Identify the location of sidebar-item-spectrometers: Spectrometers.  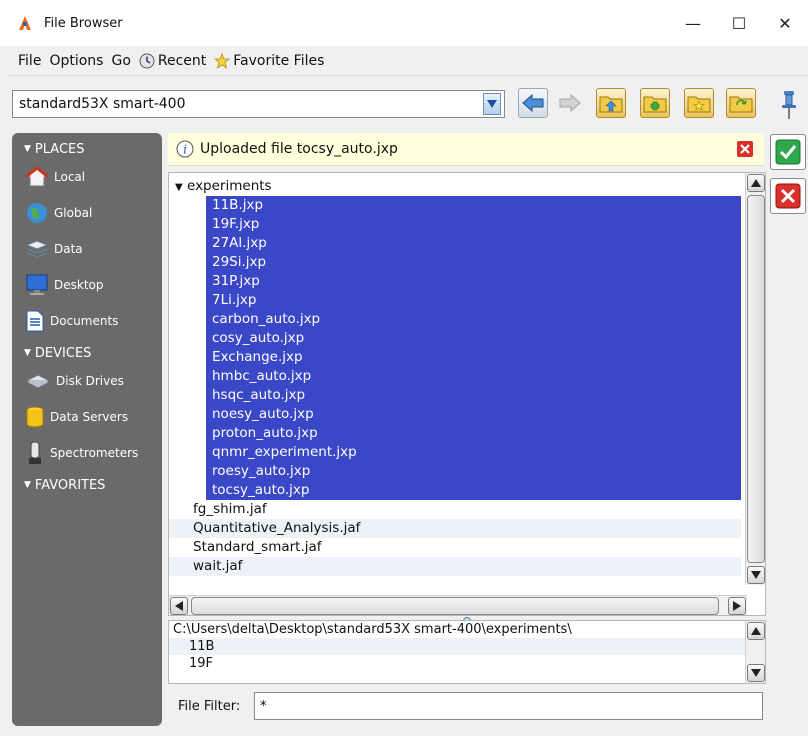
(87, 453).